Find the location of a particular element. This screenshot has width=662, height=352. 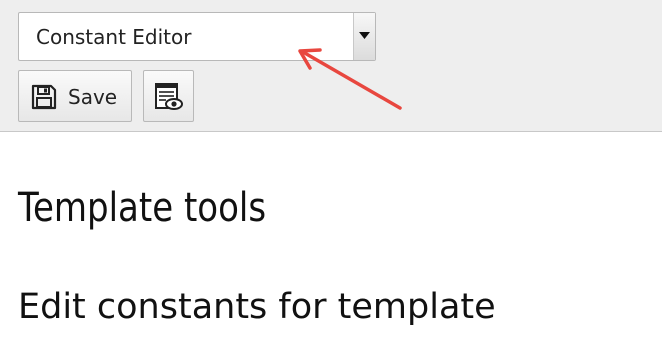

function-select-toggle is located at coordinates (364, 36).